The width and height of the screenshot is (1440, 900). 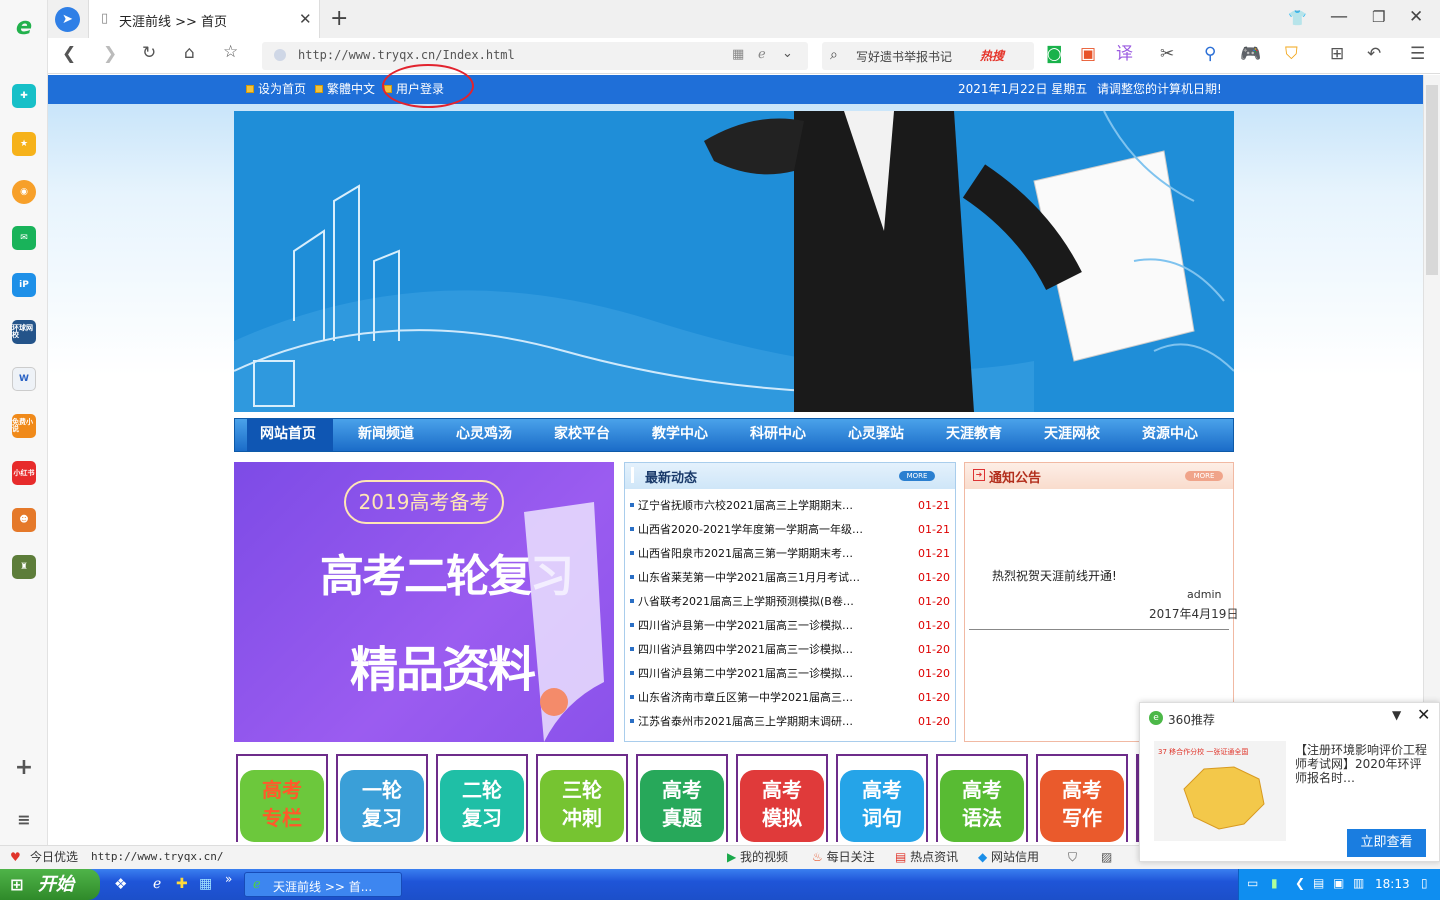 I want to click on quicklaunch-more-icon: », so click(x=228, y=879).